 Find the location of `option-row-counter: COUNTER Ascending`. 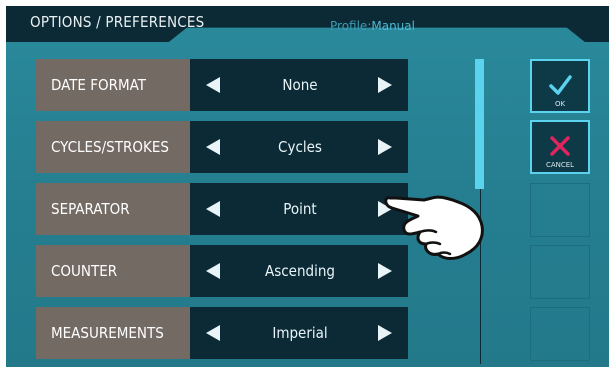

option-row-counter: COUNTER Ascending is located at coordinates (222, 271).